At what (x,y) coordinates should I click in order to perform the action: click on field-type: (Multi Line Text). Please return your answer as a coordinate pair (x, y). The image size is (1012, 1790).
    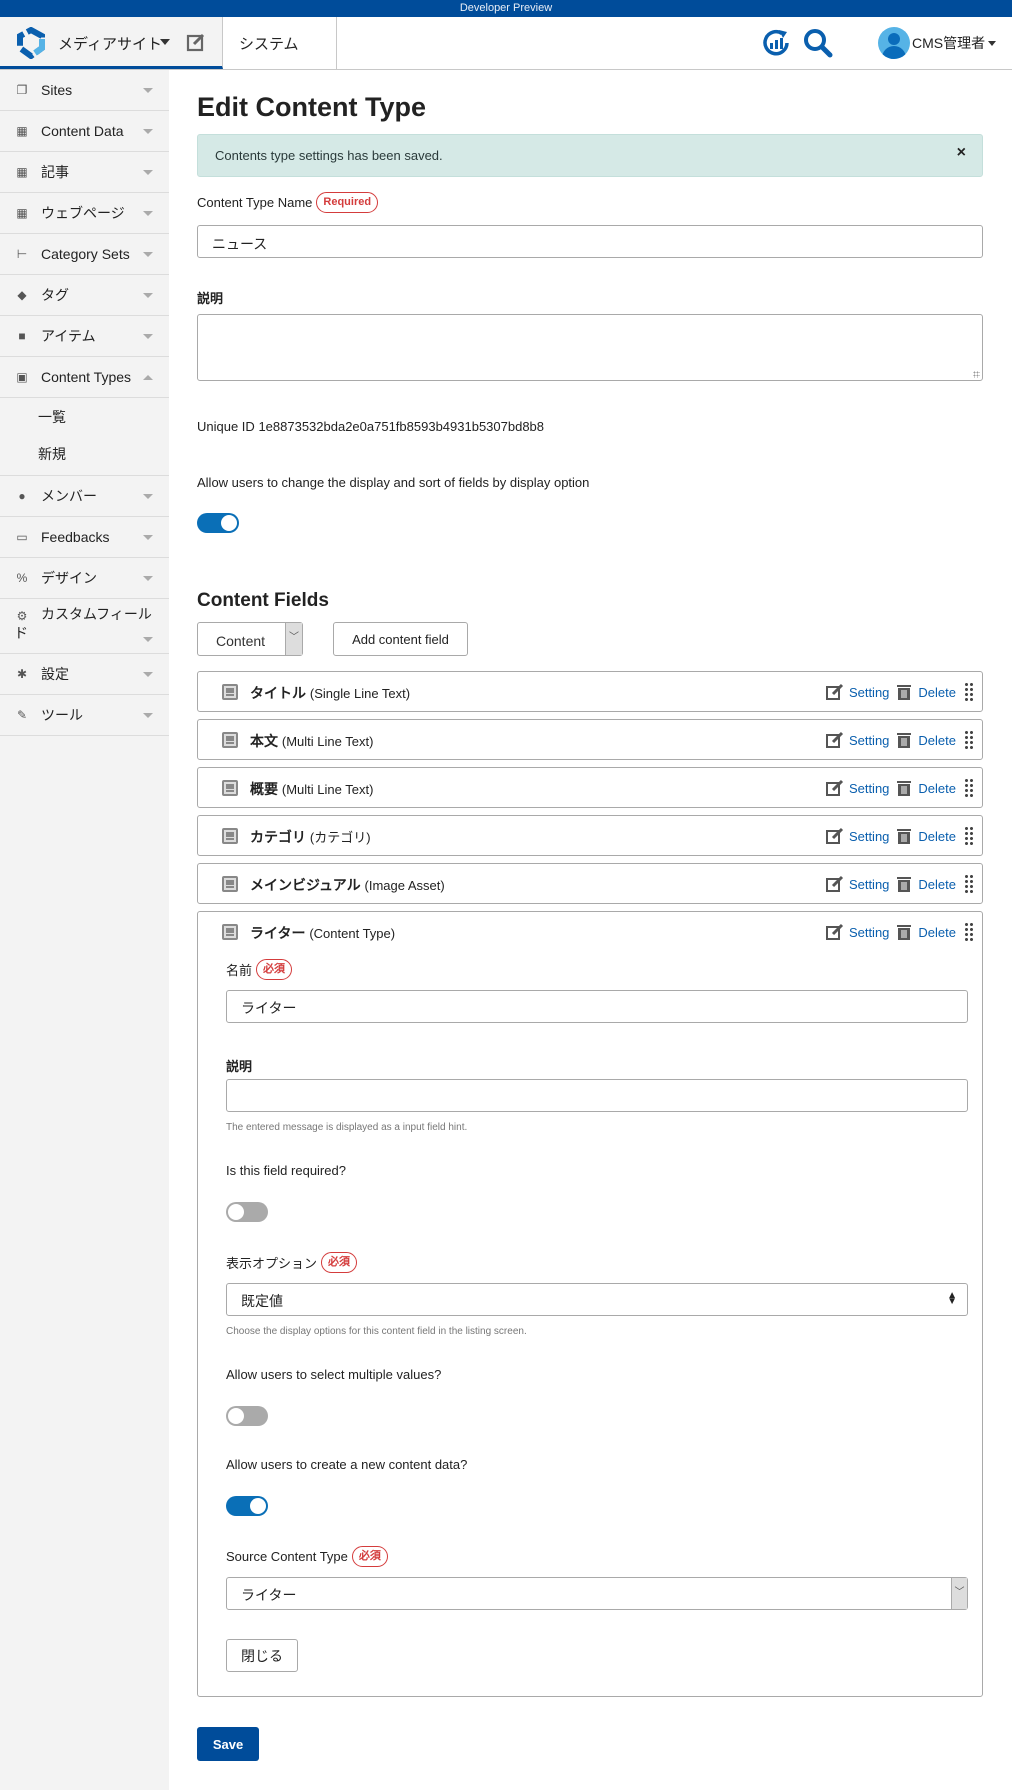
    Looking at the image, I should click on (327, 741).